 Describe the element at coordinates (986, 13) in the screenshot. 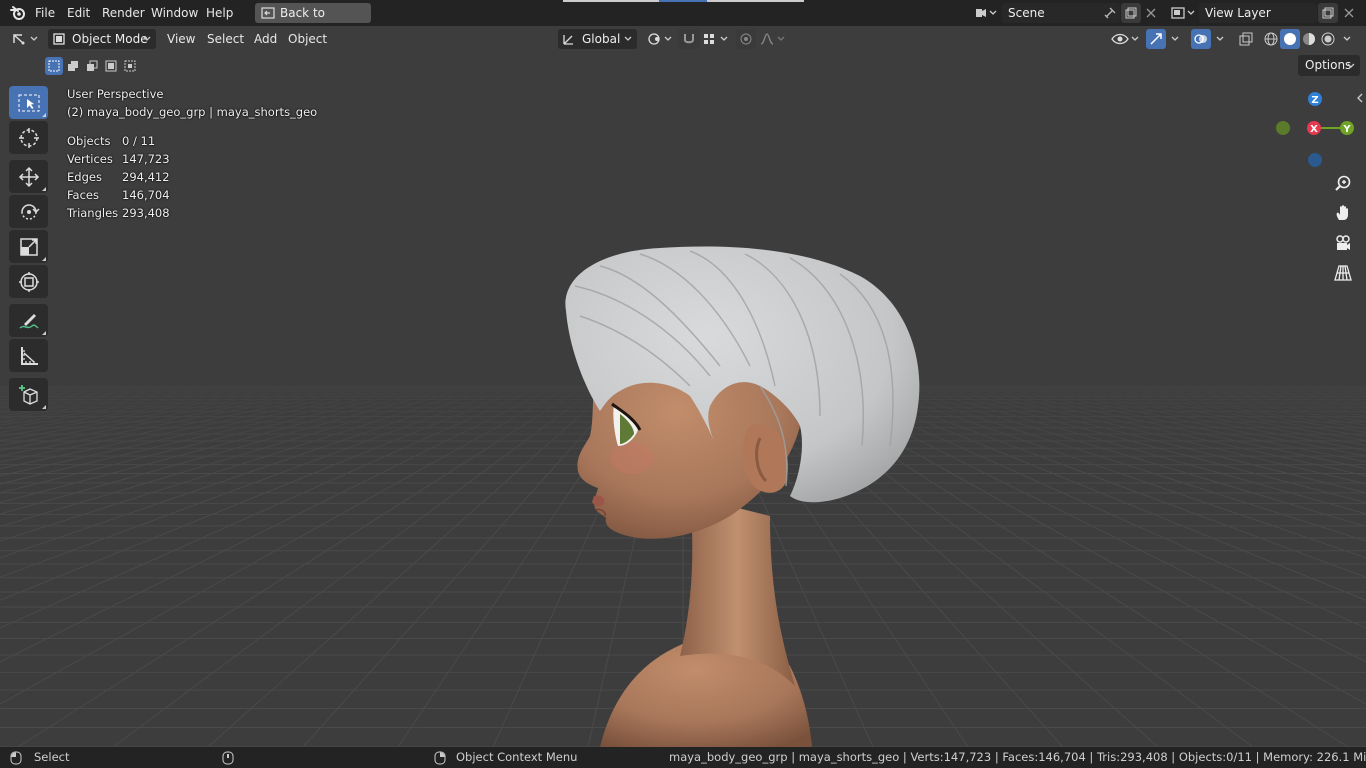

I see `scene-selector-icon` at that location.